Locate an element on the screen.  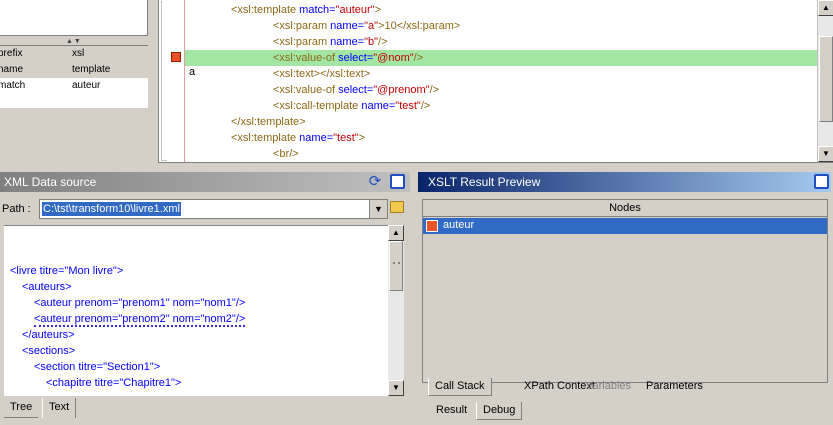
code-value: "a" is located at coordinates (371, 26).